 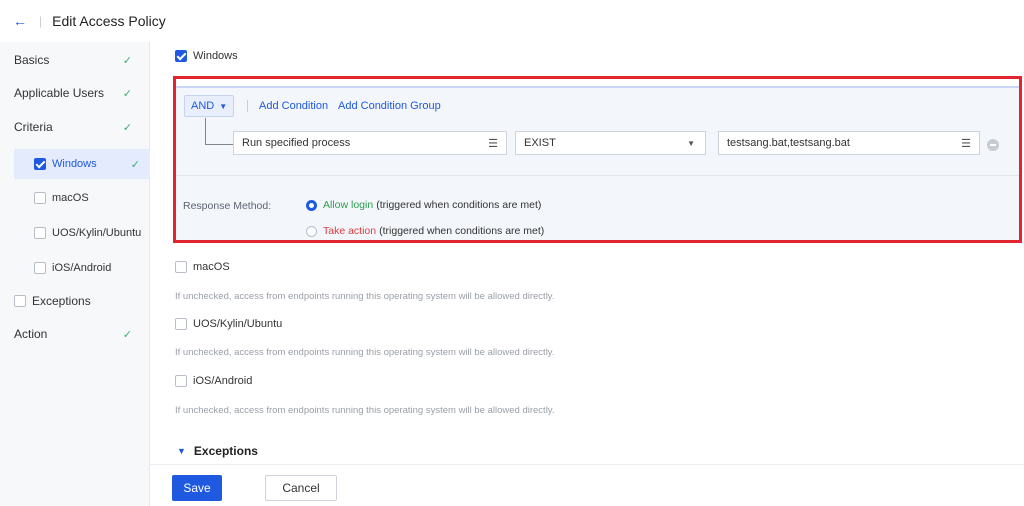 I want to click on sidebar-item-label: Applicable Users, so click(x=59, y=93).